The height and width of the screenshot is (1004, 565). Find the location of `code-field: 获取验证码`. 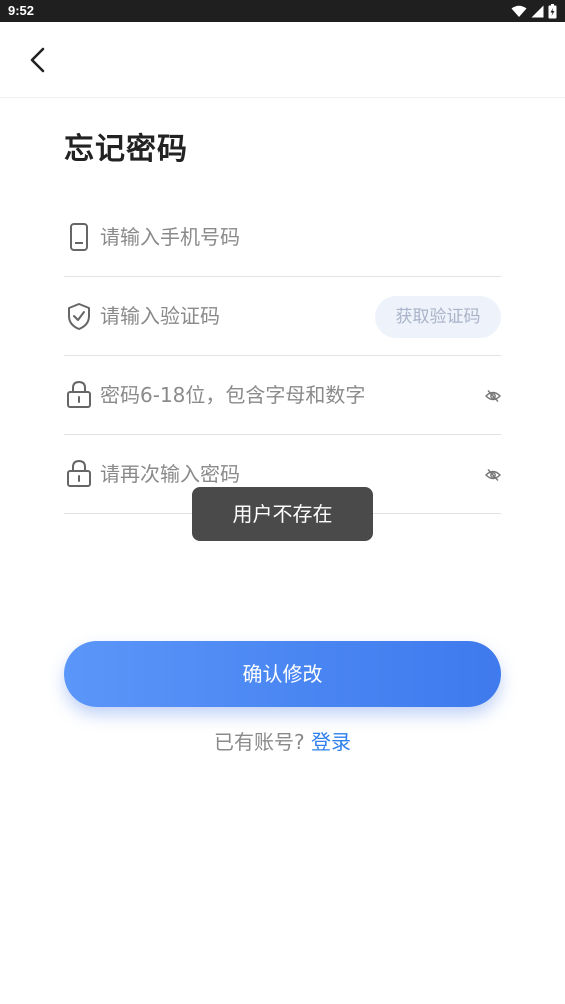

code-field: 获取验证码 is located at coordinates (282, 316).